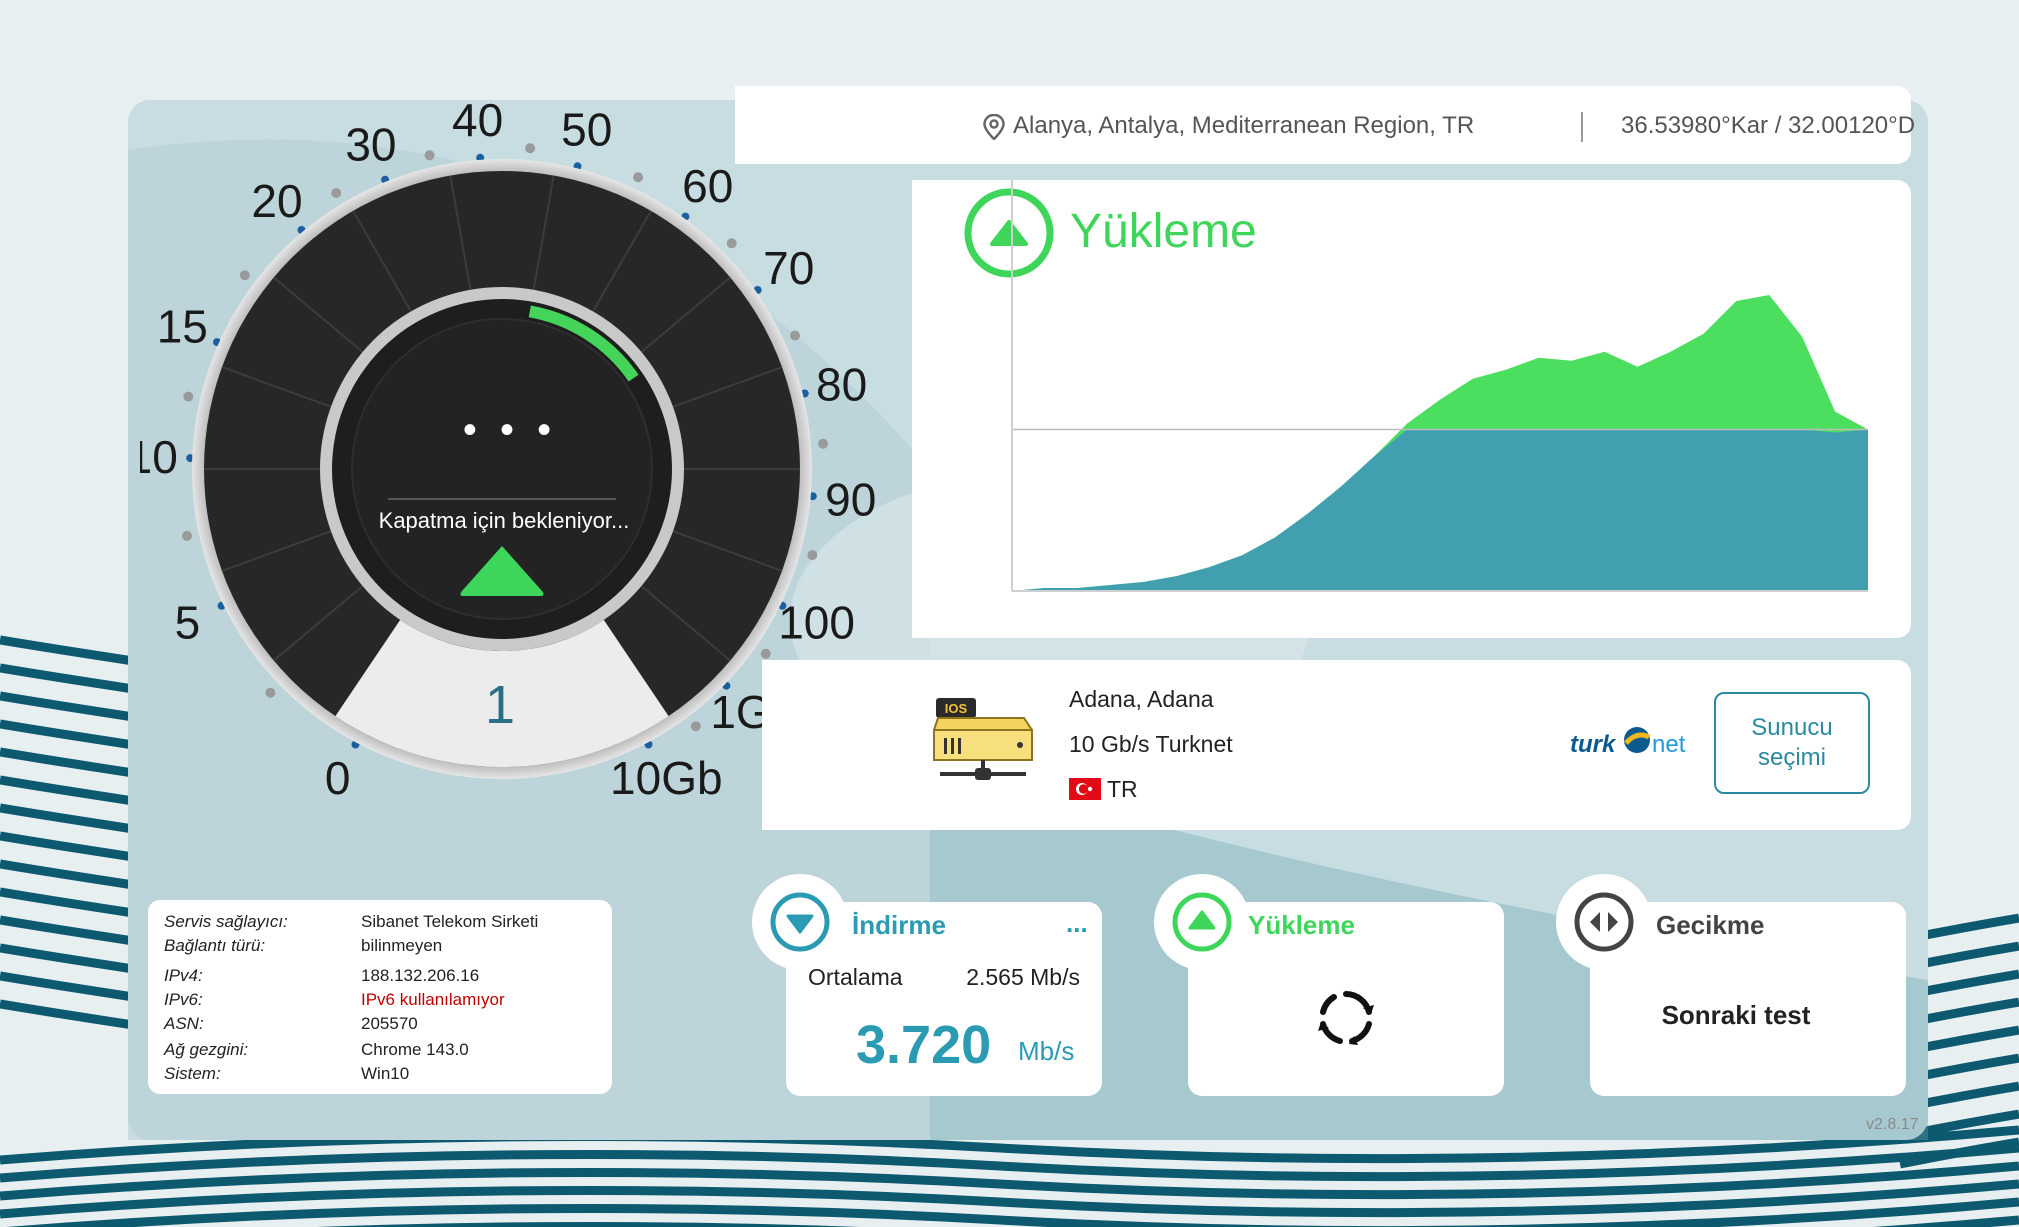 Image resolution: width=2019 pixels, height=1227 pixels. I want to click on info-value: bilinmeyen, so click(402, 945).